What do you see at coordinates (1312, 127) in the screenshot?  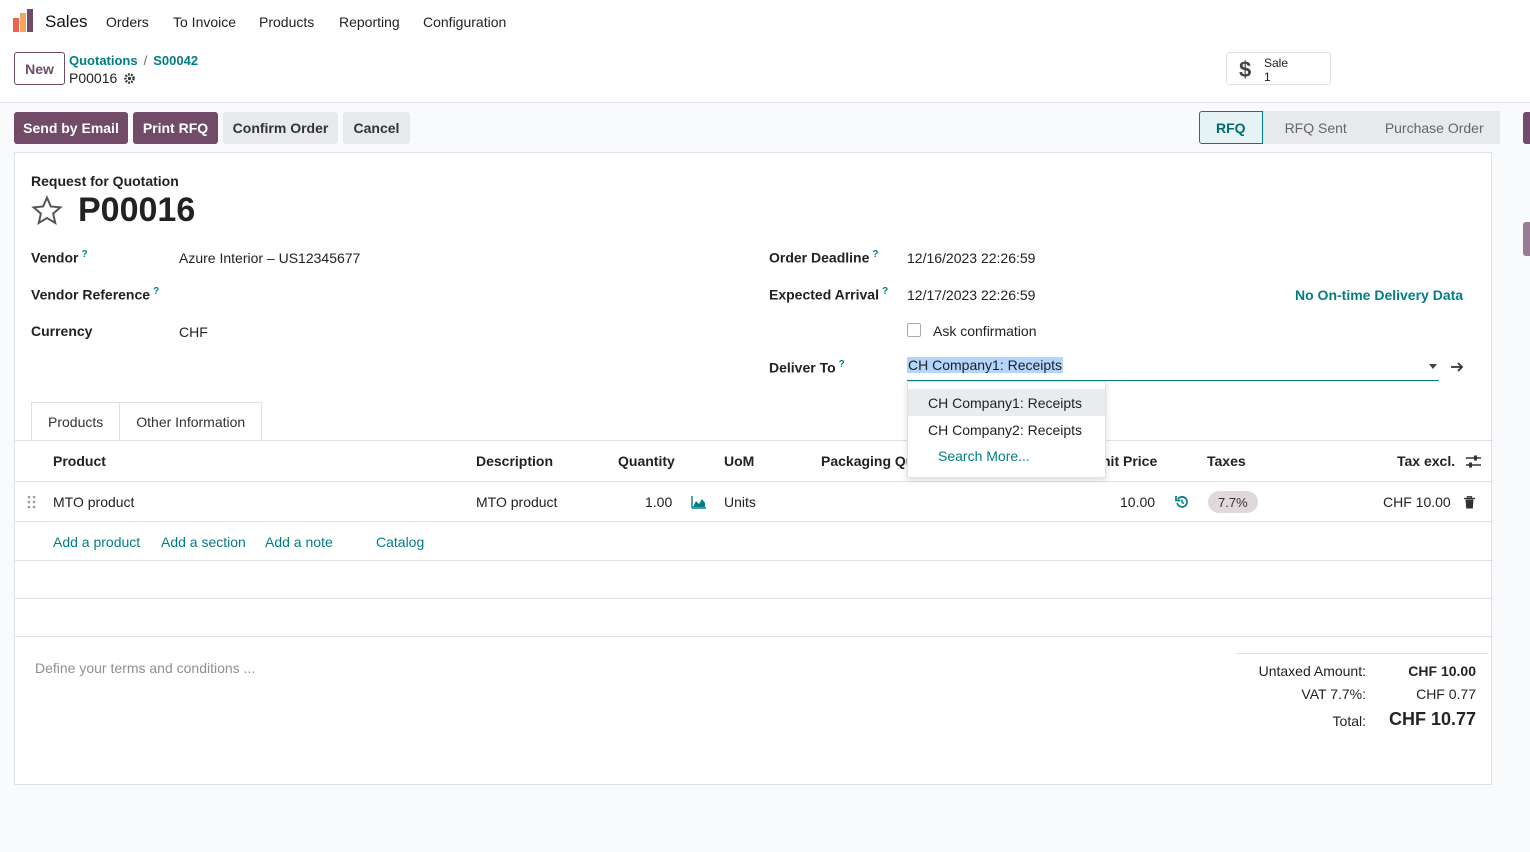 I see `status-rfq-sent: RFQ Sent` at bounding box center [1312, 127].